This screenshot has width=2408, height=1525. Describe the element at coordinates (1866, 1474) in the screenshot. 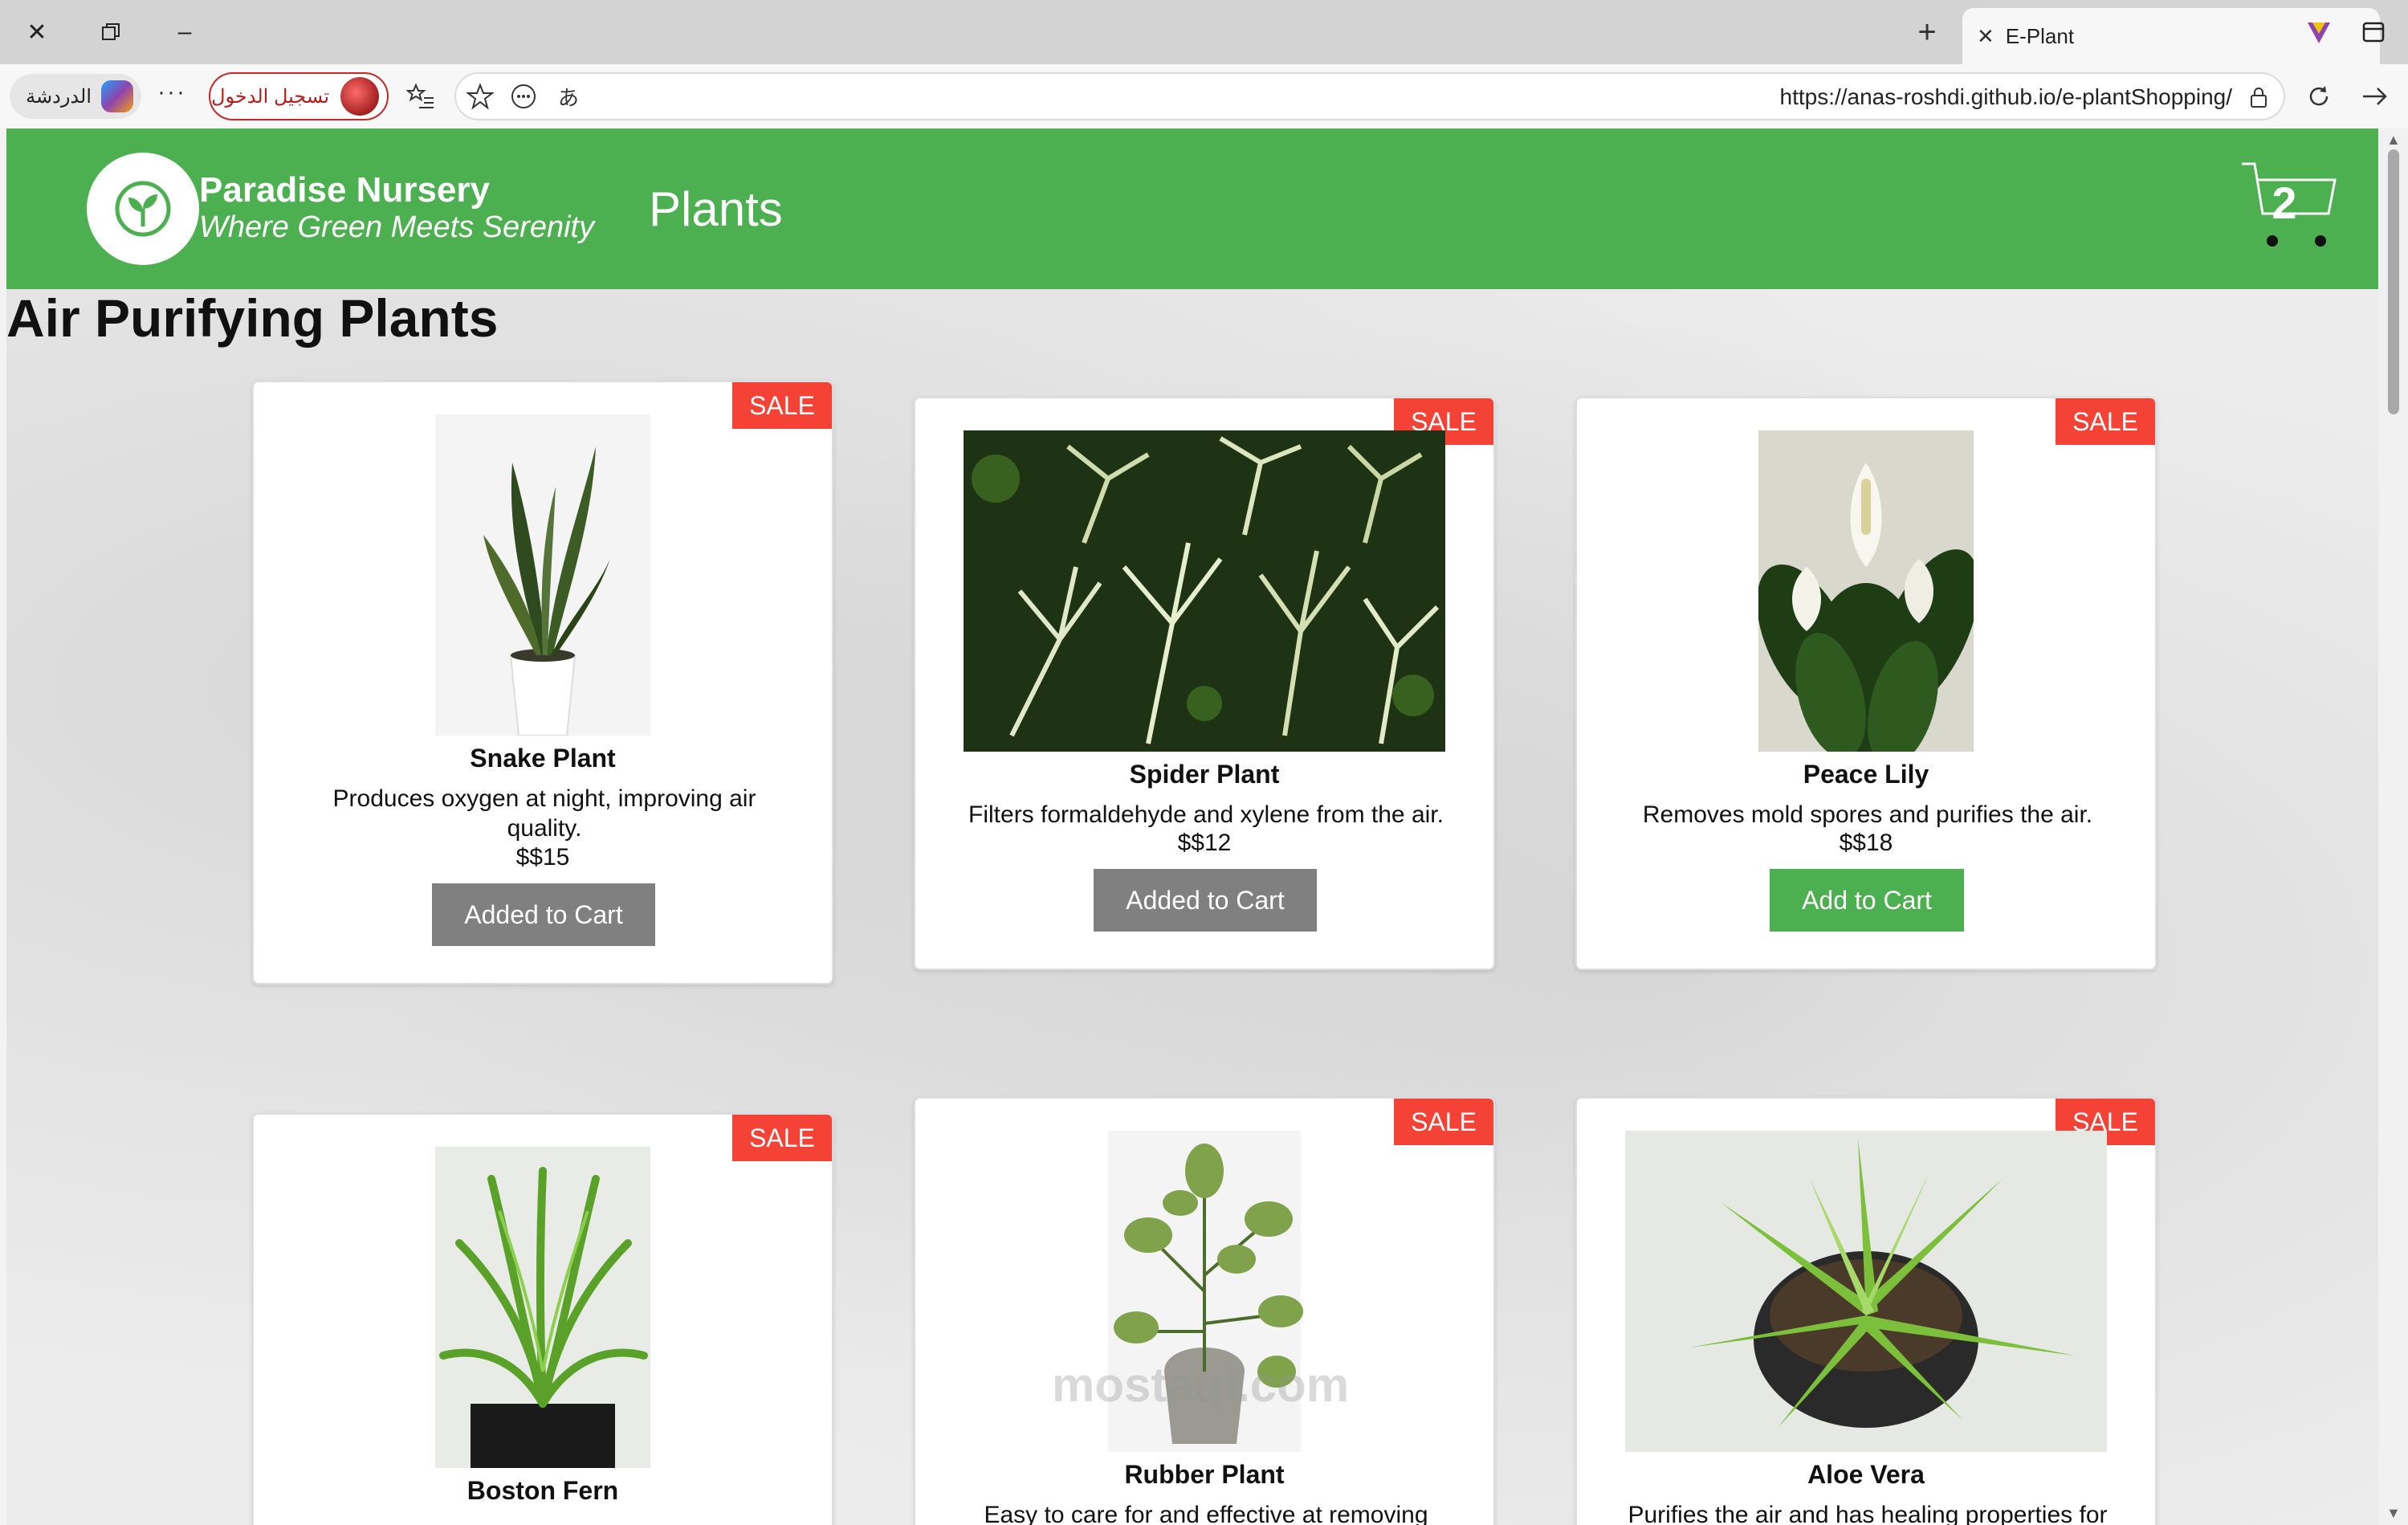

I see `plant-name: Aloe Vera` at that location.